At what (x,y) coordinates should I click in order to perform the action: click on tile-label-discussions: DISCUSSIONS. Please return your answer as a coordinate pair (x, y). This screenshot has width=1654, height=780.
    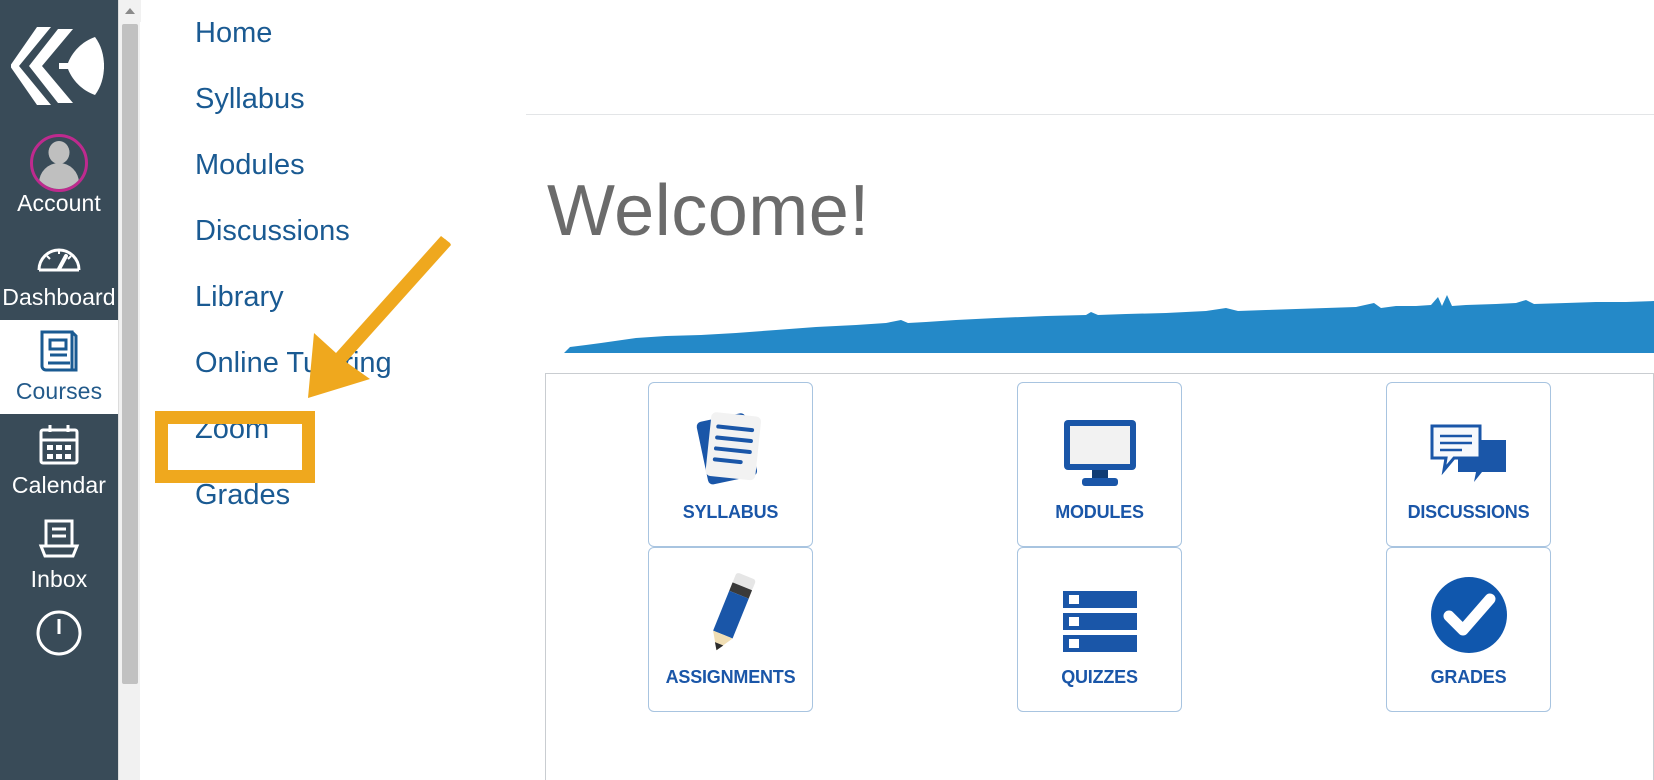
    Looking at the image, I should click on (1468, 512).